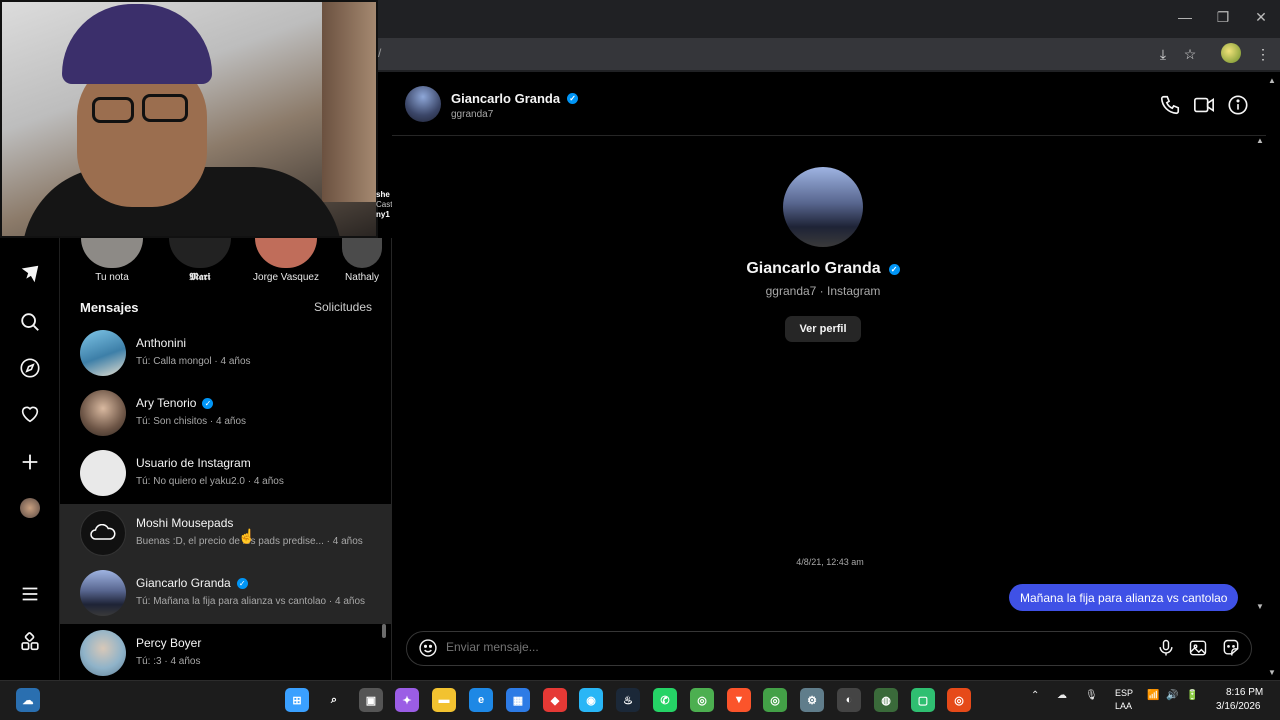 The image size is (1280, 720). What do you see at coordinates (30, 642) in the screenshot?
I see `apps-icon` at bounding box center [30, 642].